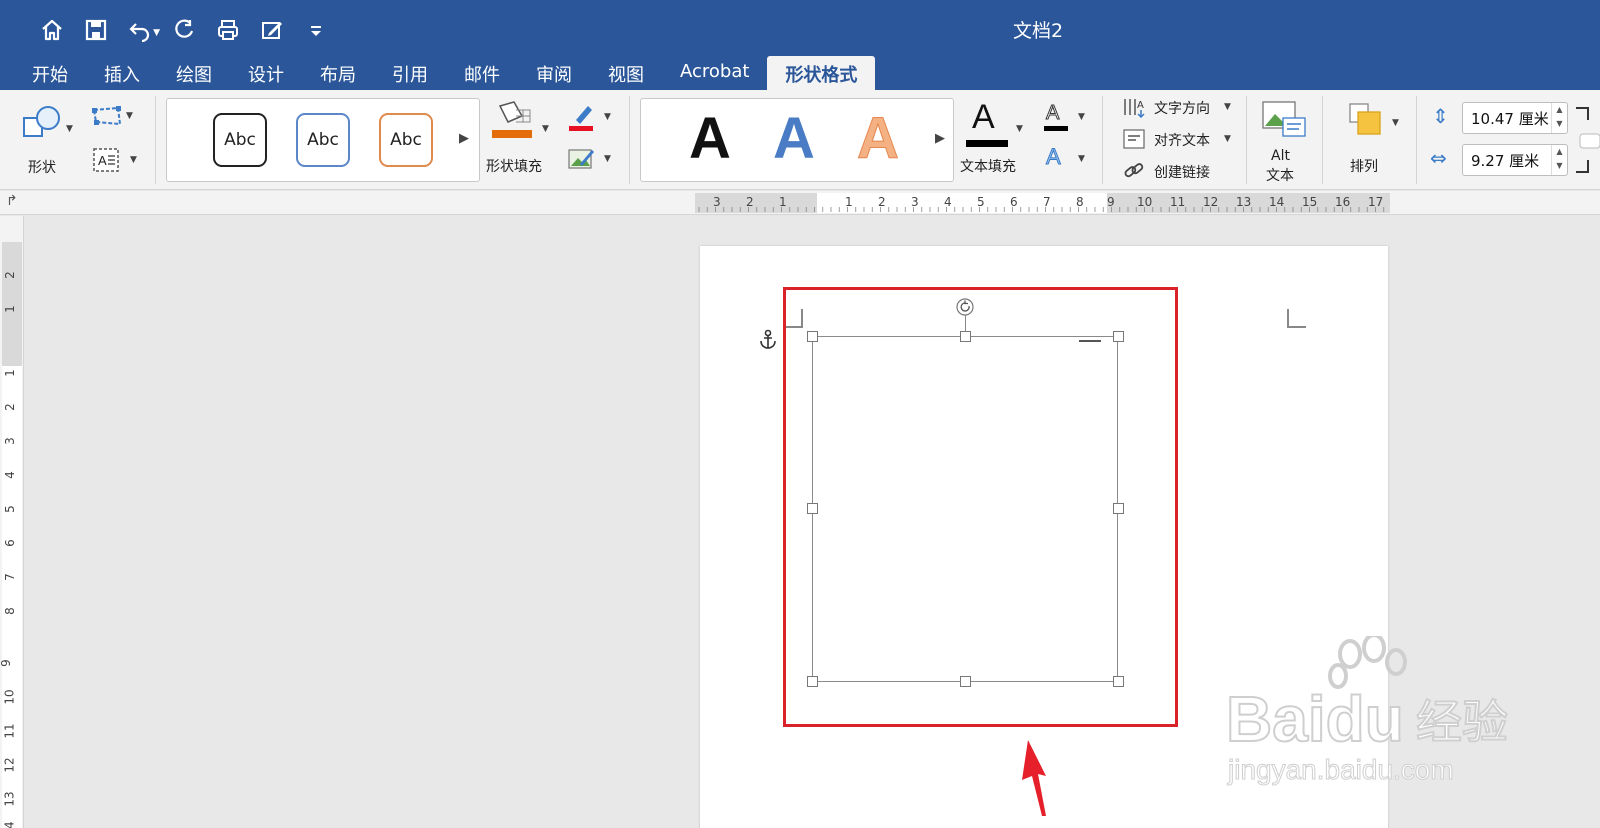  What do you see at coordinates (940, 138) in the screenshot?
I see `wordart-more-icon: ▶` at bounding box center [940, 138].